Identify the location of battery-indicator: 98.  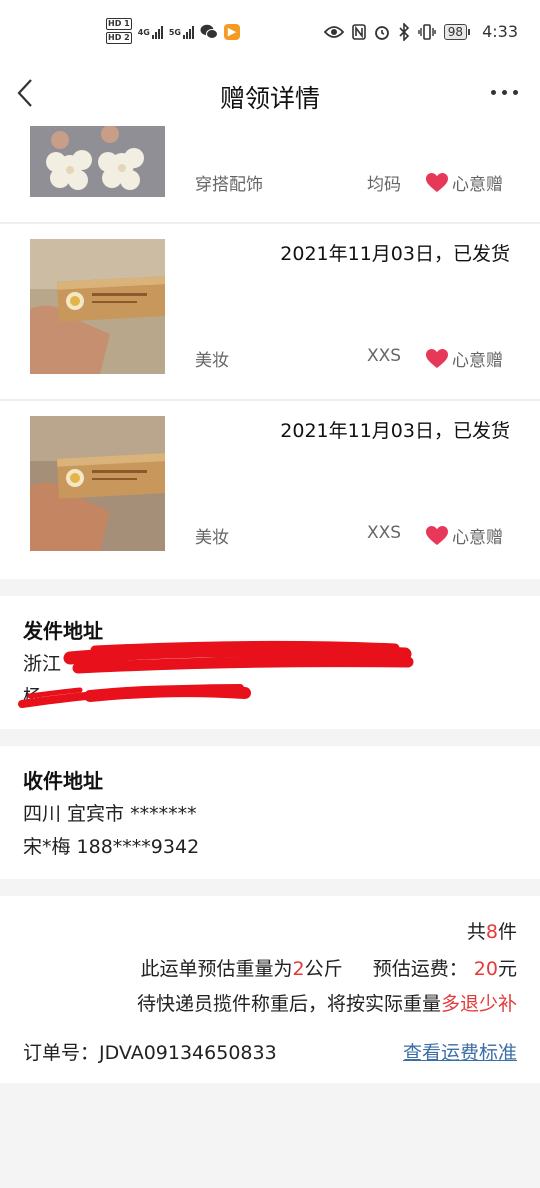
(457, 31).